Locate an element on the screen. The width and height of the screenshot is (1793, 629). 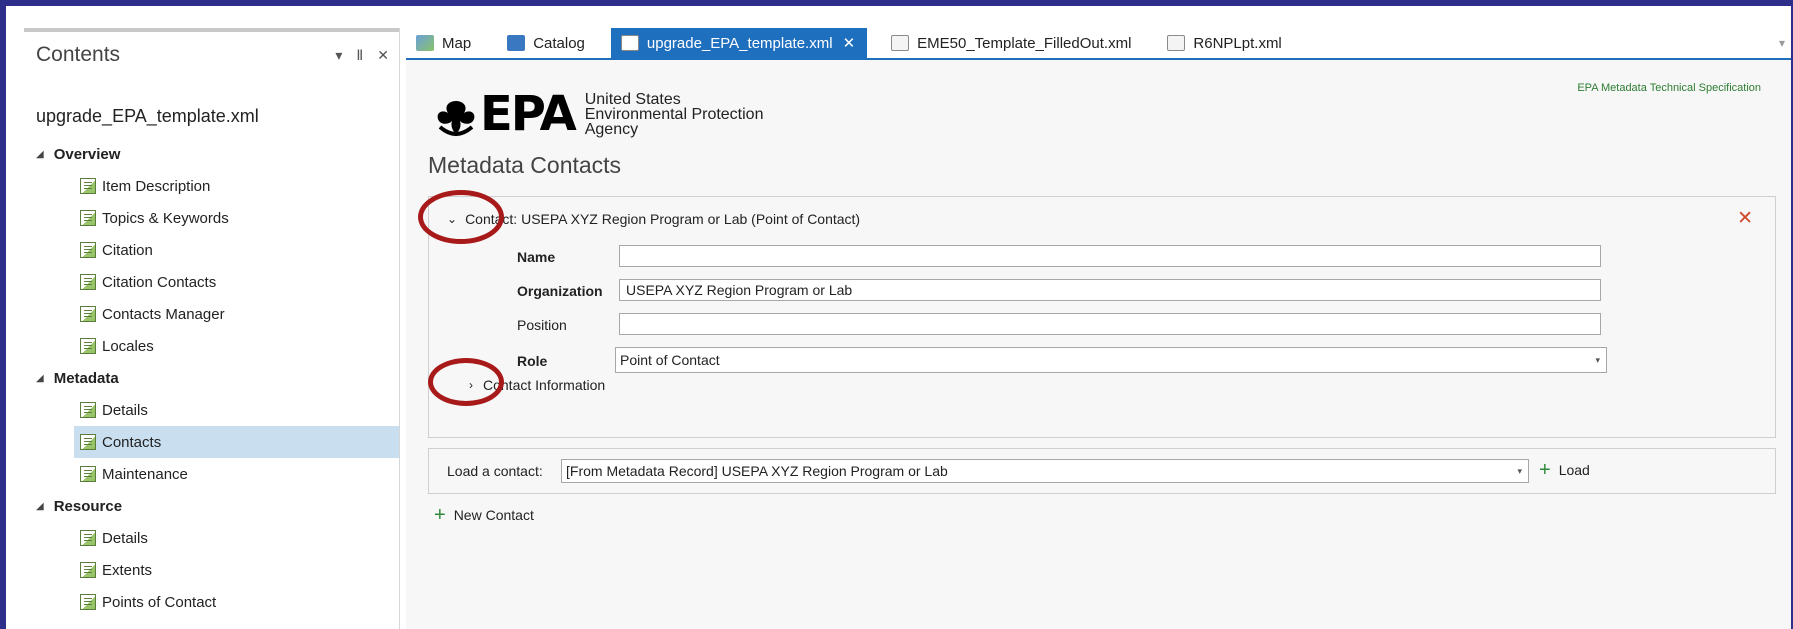
tab-map: Map is located at coordinates (444, 43).